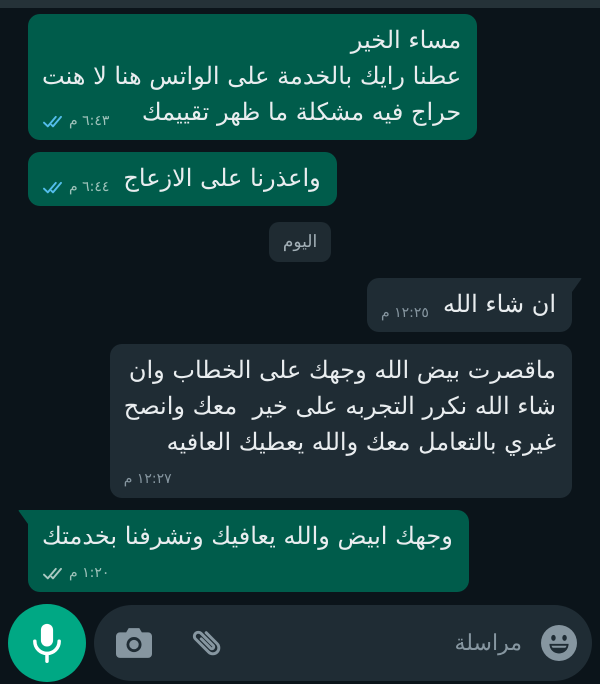  What do you see at coordinates (89, 121) in the screenshot?
I see `message-time: ٦:٤٣ م` at bounding box center [89, 121].